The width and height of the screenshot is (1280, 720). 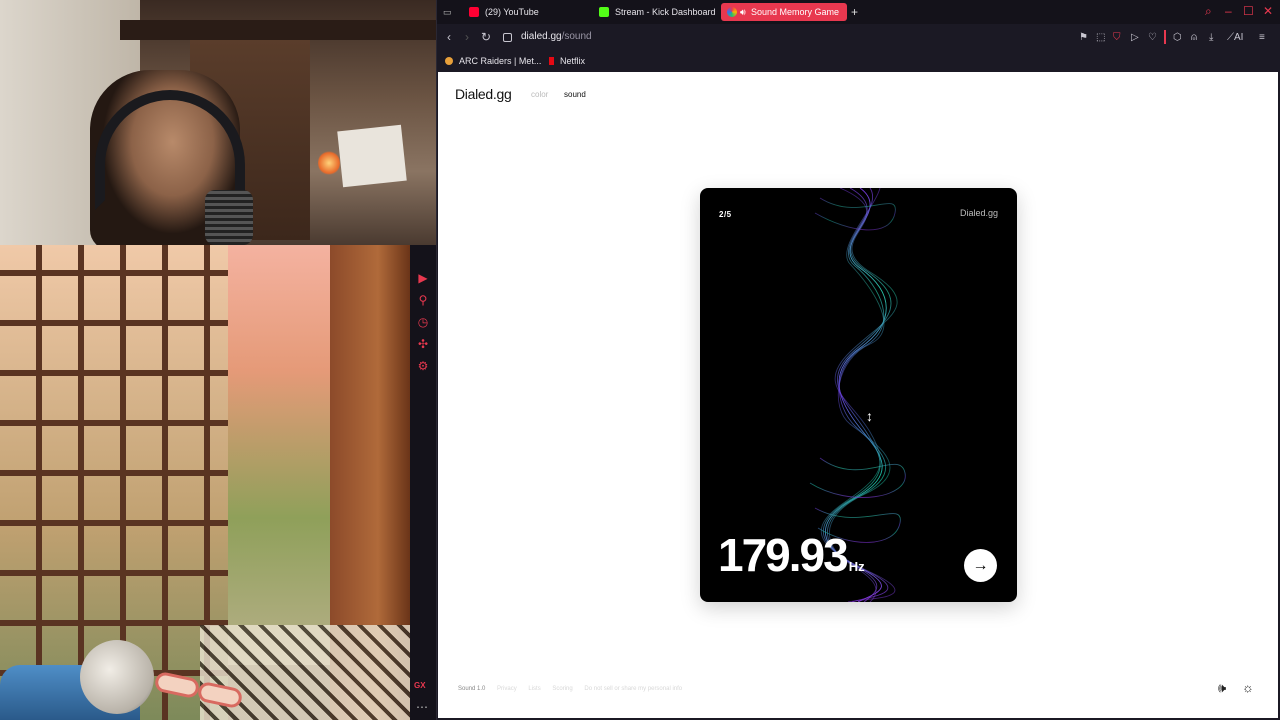 I want to click on heart-icon: ♡, so click(x=1152, y=37).